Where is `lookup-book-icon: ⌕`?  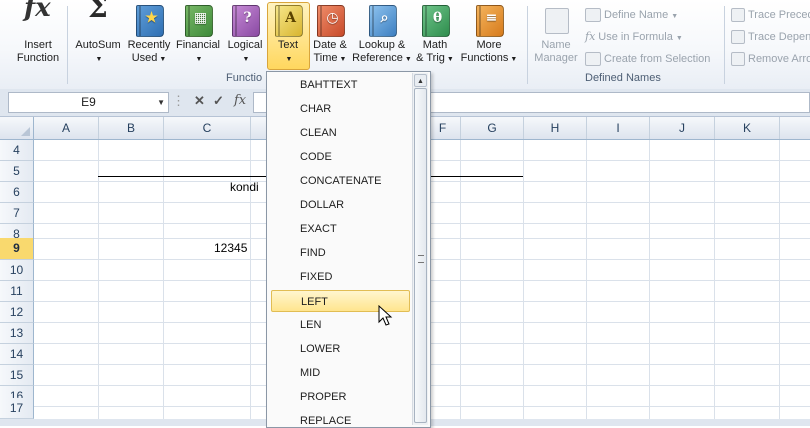
lookup-book-icon: ⌕ is located at coordinates (382, 20).